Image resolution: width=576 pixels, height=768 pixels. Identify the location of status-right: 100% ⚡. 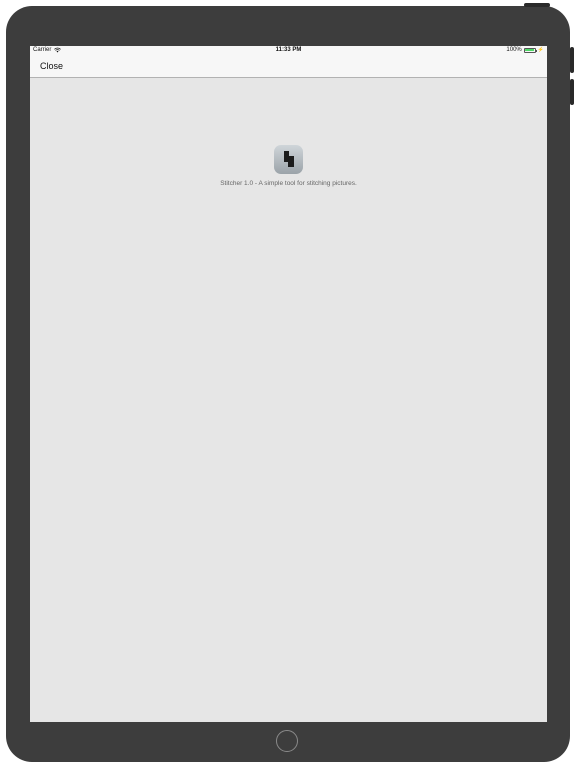
(525, 50).